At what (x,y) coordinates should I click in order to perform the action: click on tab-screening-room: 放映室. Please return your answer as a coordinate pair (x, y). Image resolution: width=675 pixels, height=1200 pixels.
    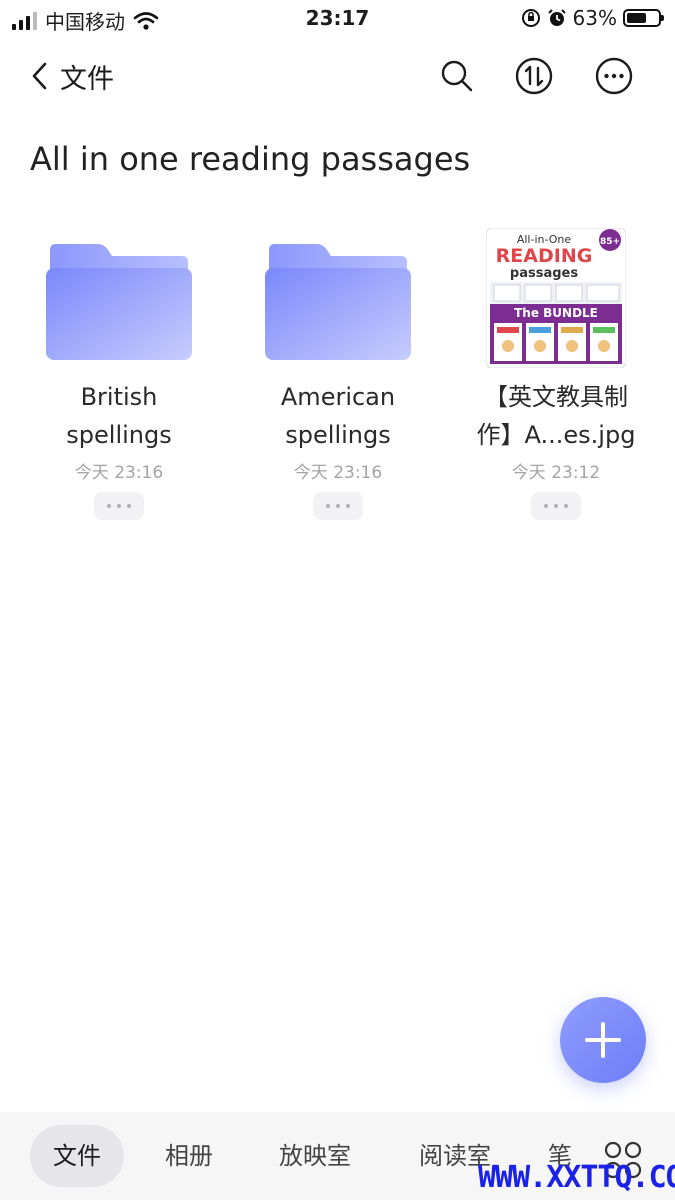
    Looking at the image, I should click on (315, 1156).